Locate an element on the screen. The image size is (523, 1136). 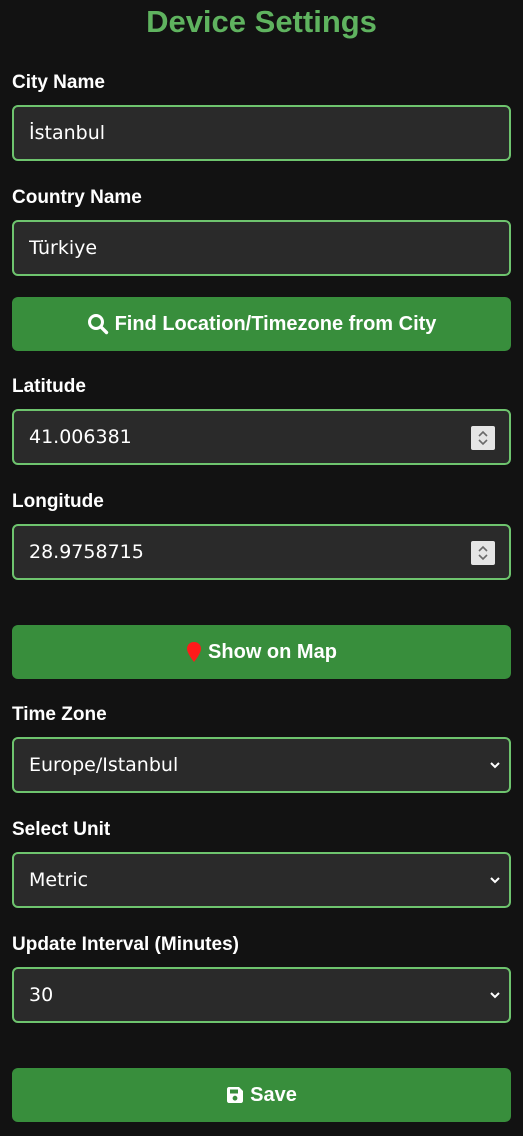
update-interval-label: Update Interval (Minutes) is located at coordinates (125, 944).